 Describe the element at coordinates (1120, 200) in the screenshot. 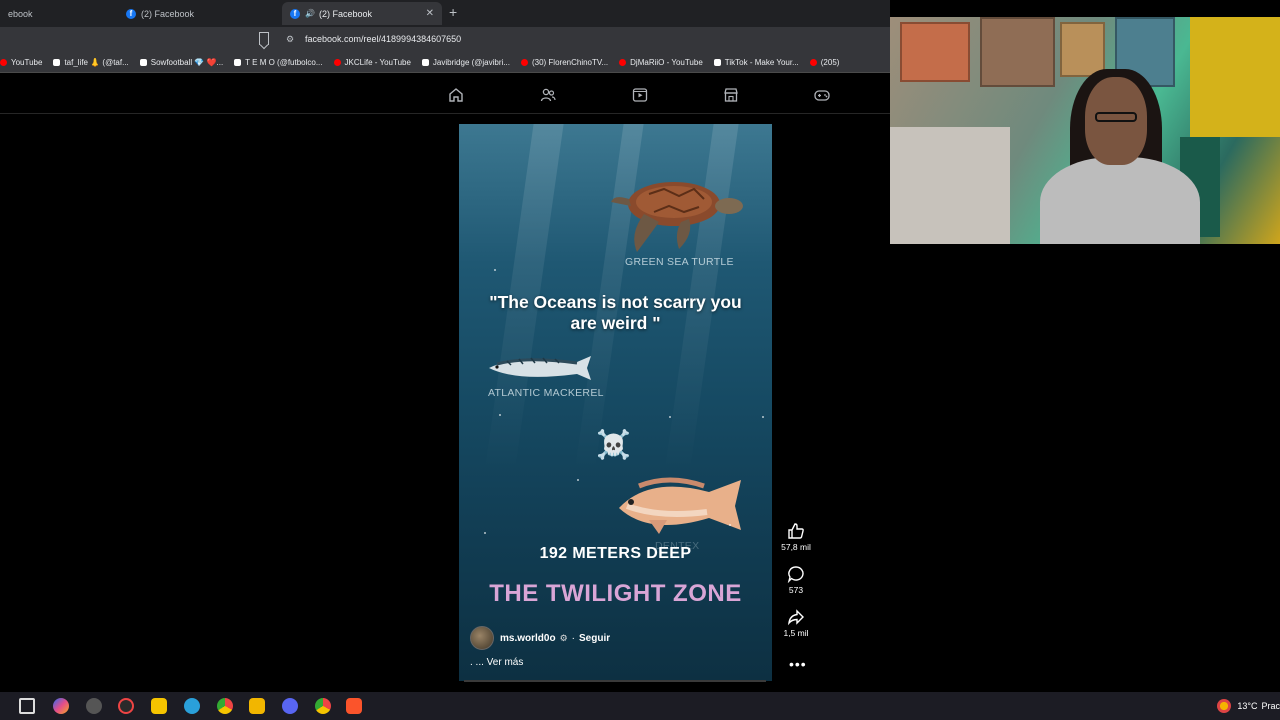

I see `person-body` at that location.